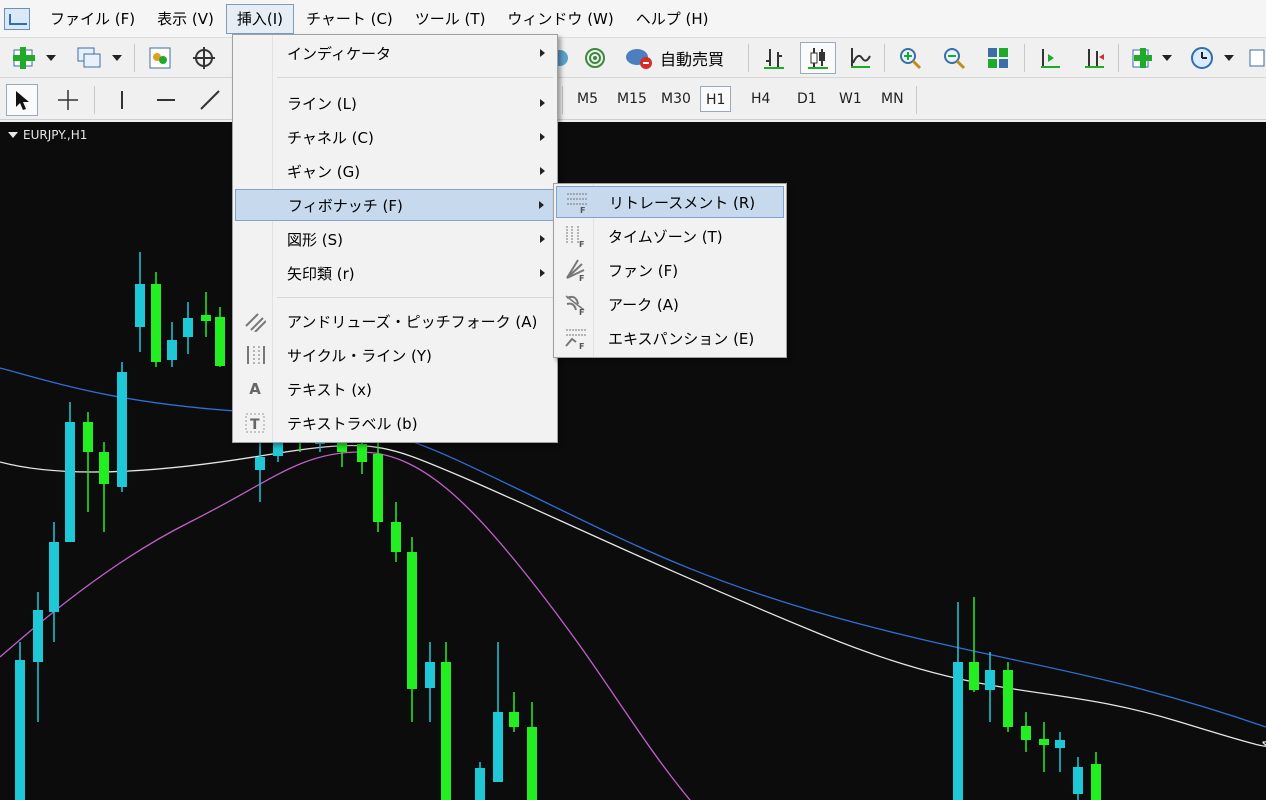 The image size is (1266, 800). Describe the element at coordinates (204, 58) in the screenshot. I see `crosshair-icon` at that location.